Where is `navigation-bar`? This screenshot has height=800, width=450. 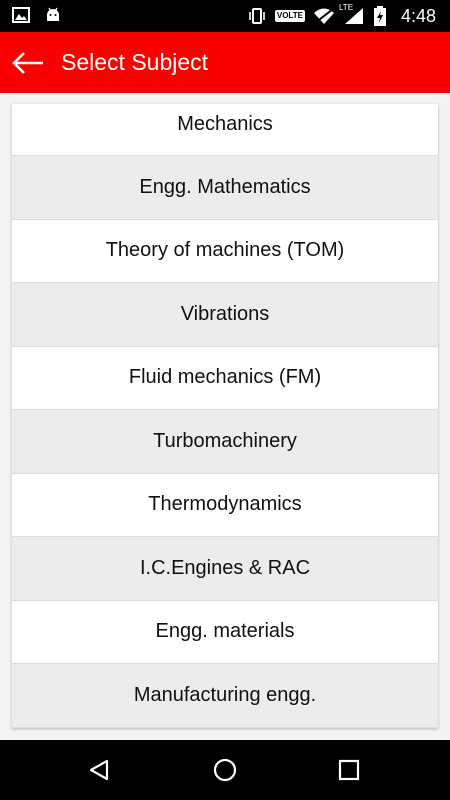 navigation-bar is located at coordinates (225, 770).